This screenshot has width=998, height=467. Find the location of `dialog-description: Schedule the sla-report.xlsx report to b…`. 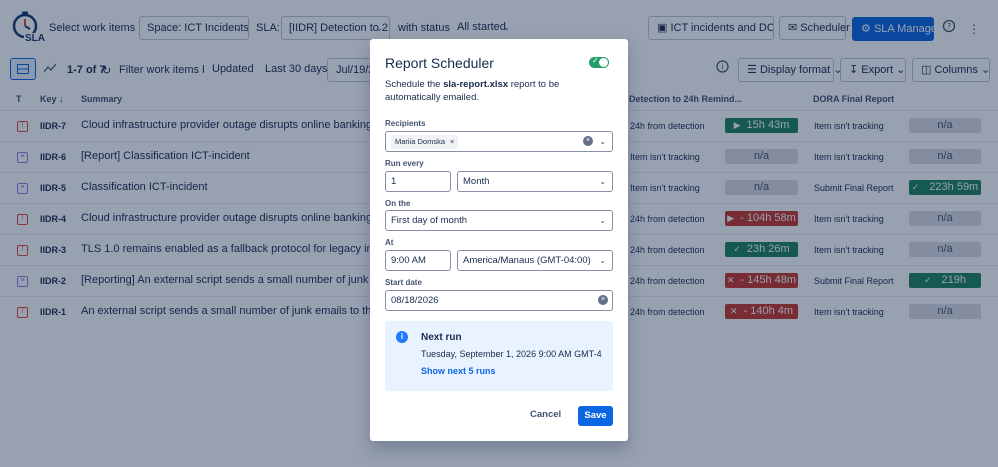

dialog-description: Schedule the sla-report.xlsx report to b… is located at coordinates (500, 91).